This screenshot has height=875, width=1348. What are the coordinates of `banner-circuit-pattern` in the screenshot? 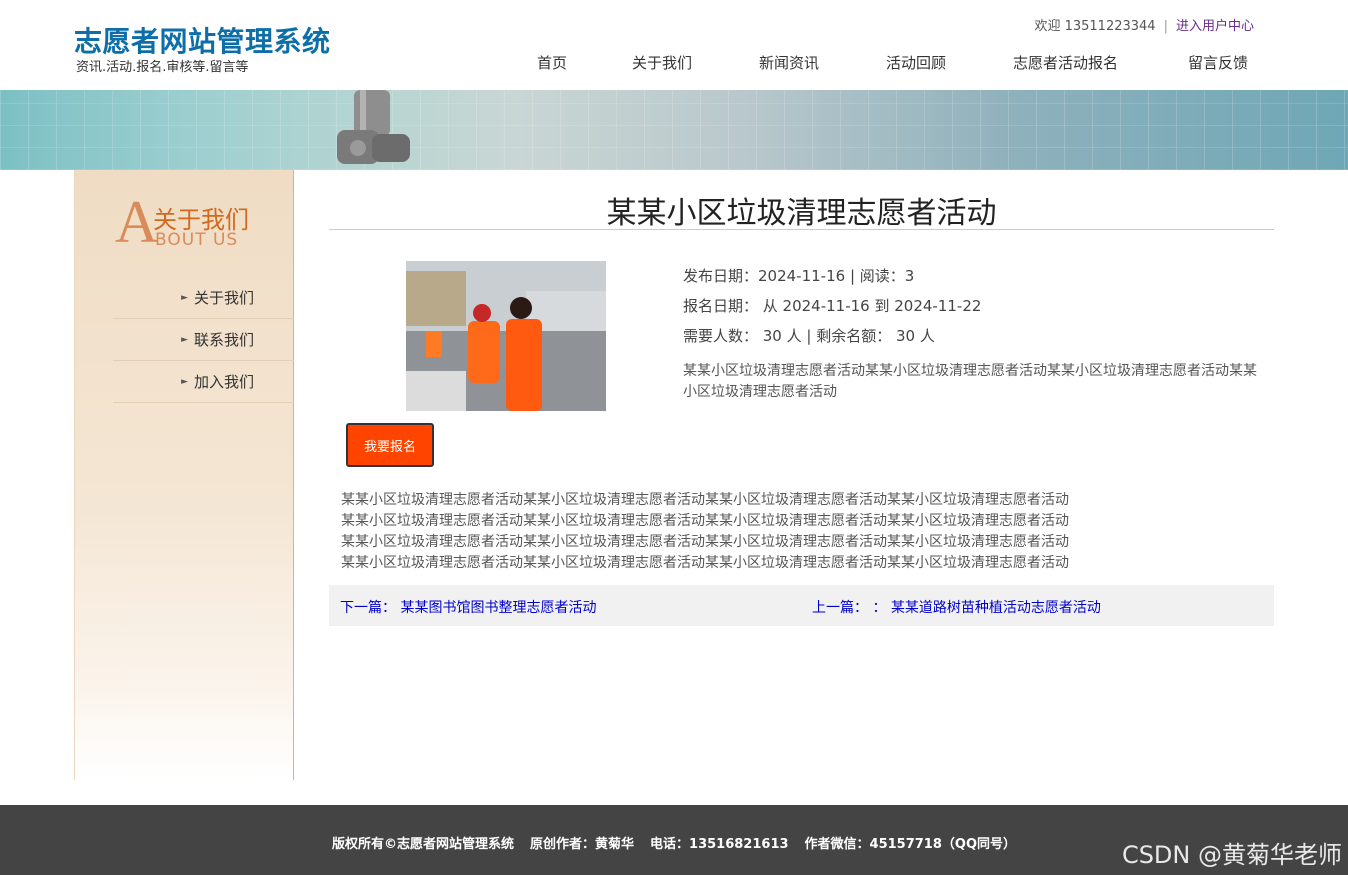 It's located at (674, 130).